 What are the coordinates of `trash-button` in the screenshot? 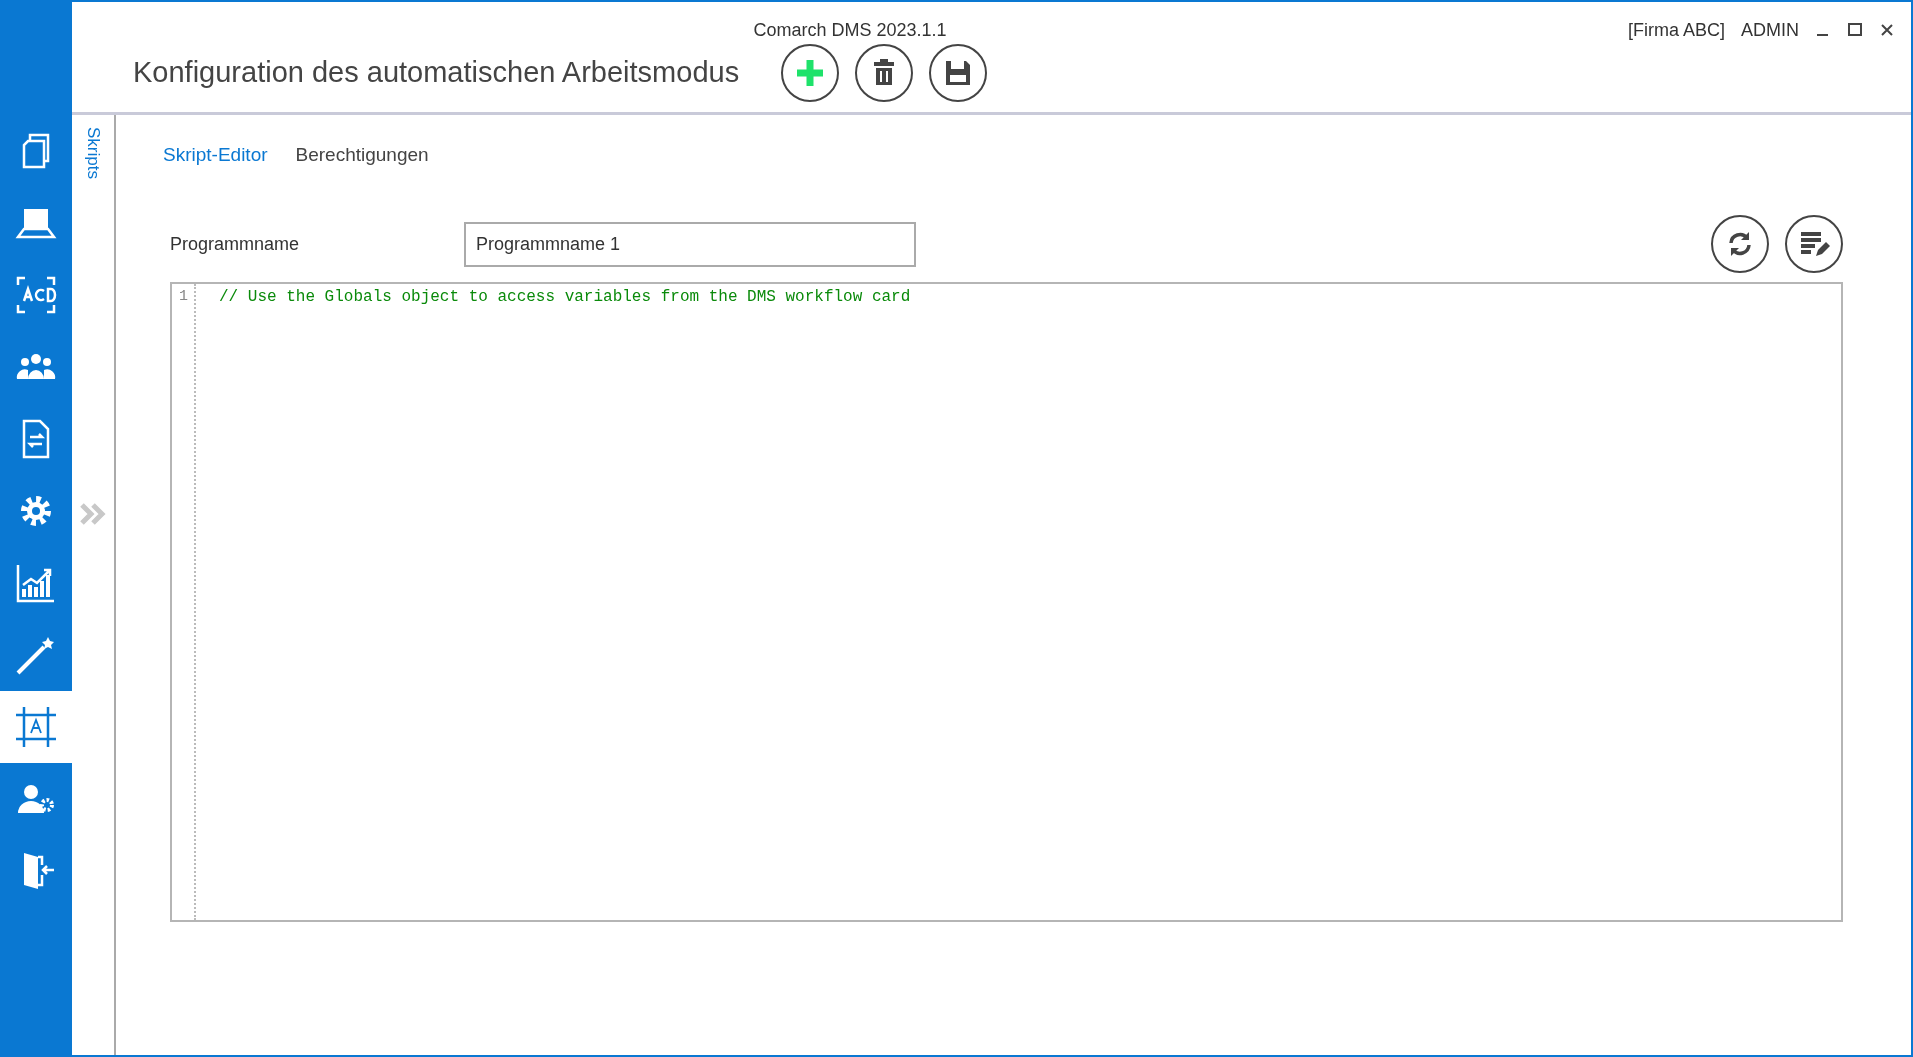 It's located at (884, 73).